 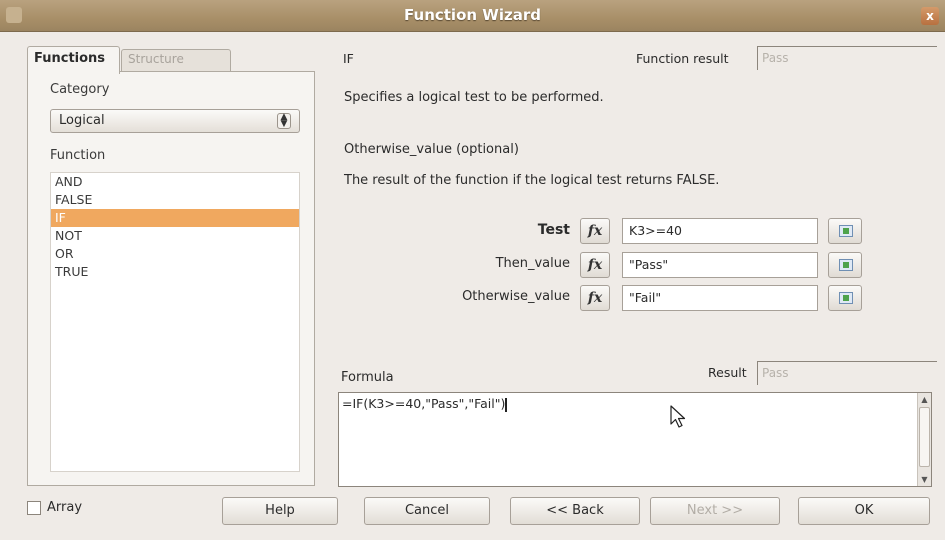 I want to click on function-label: Function, so click(x=78, y=155).